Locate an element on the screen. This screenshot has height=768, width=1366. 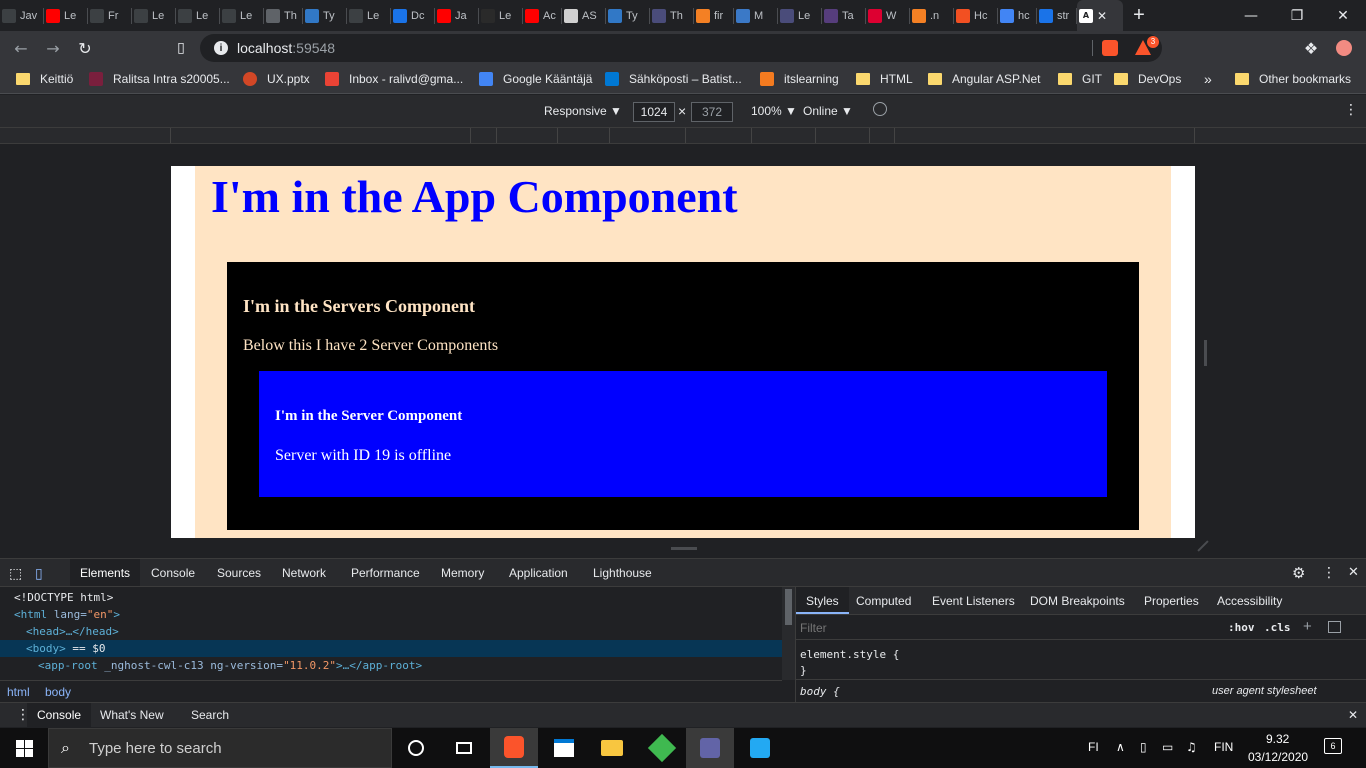
bookmark-translate: Google Kääntäjä is located at coordinates (535, 79).